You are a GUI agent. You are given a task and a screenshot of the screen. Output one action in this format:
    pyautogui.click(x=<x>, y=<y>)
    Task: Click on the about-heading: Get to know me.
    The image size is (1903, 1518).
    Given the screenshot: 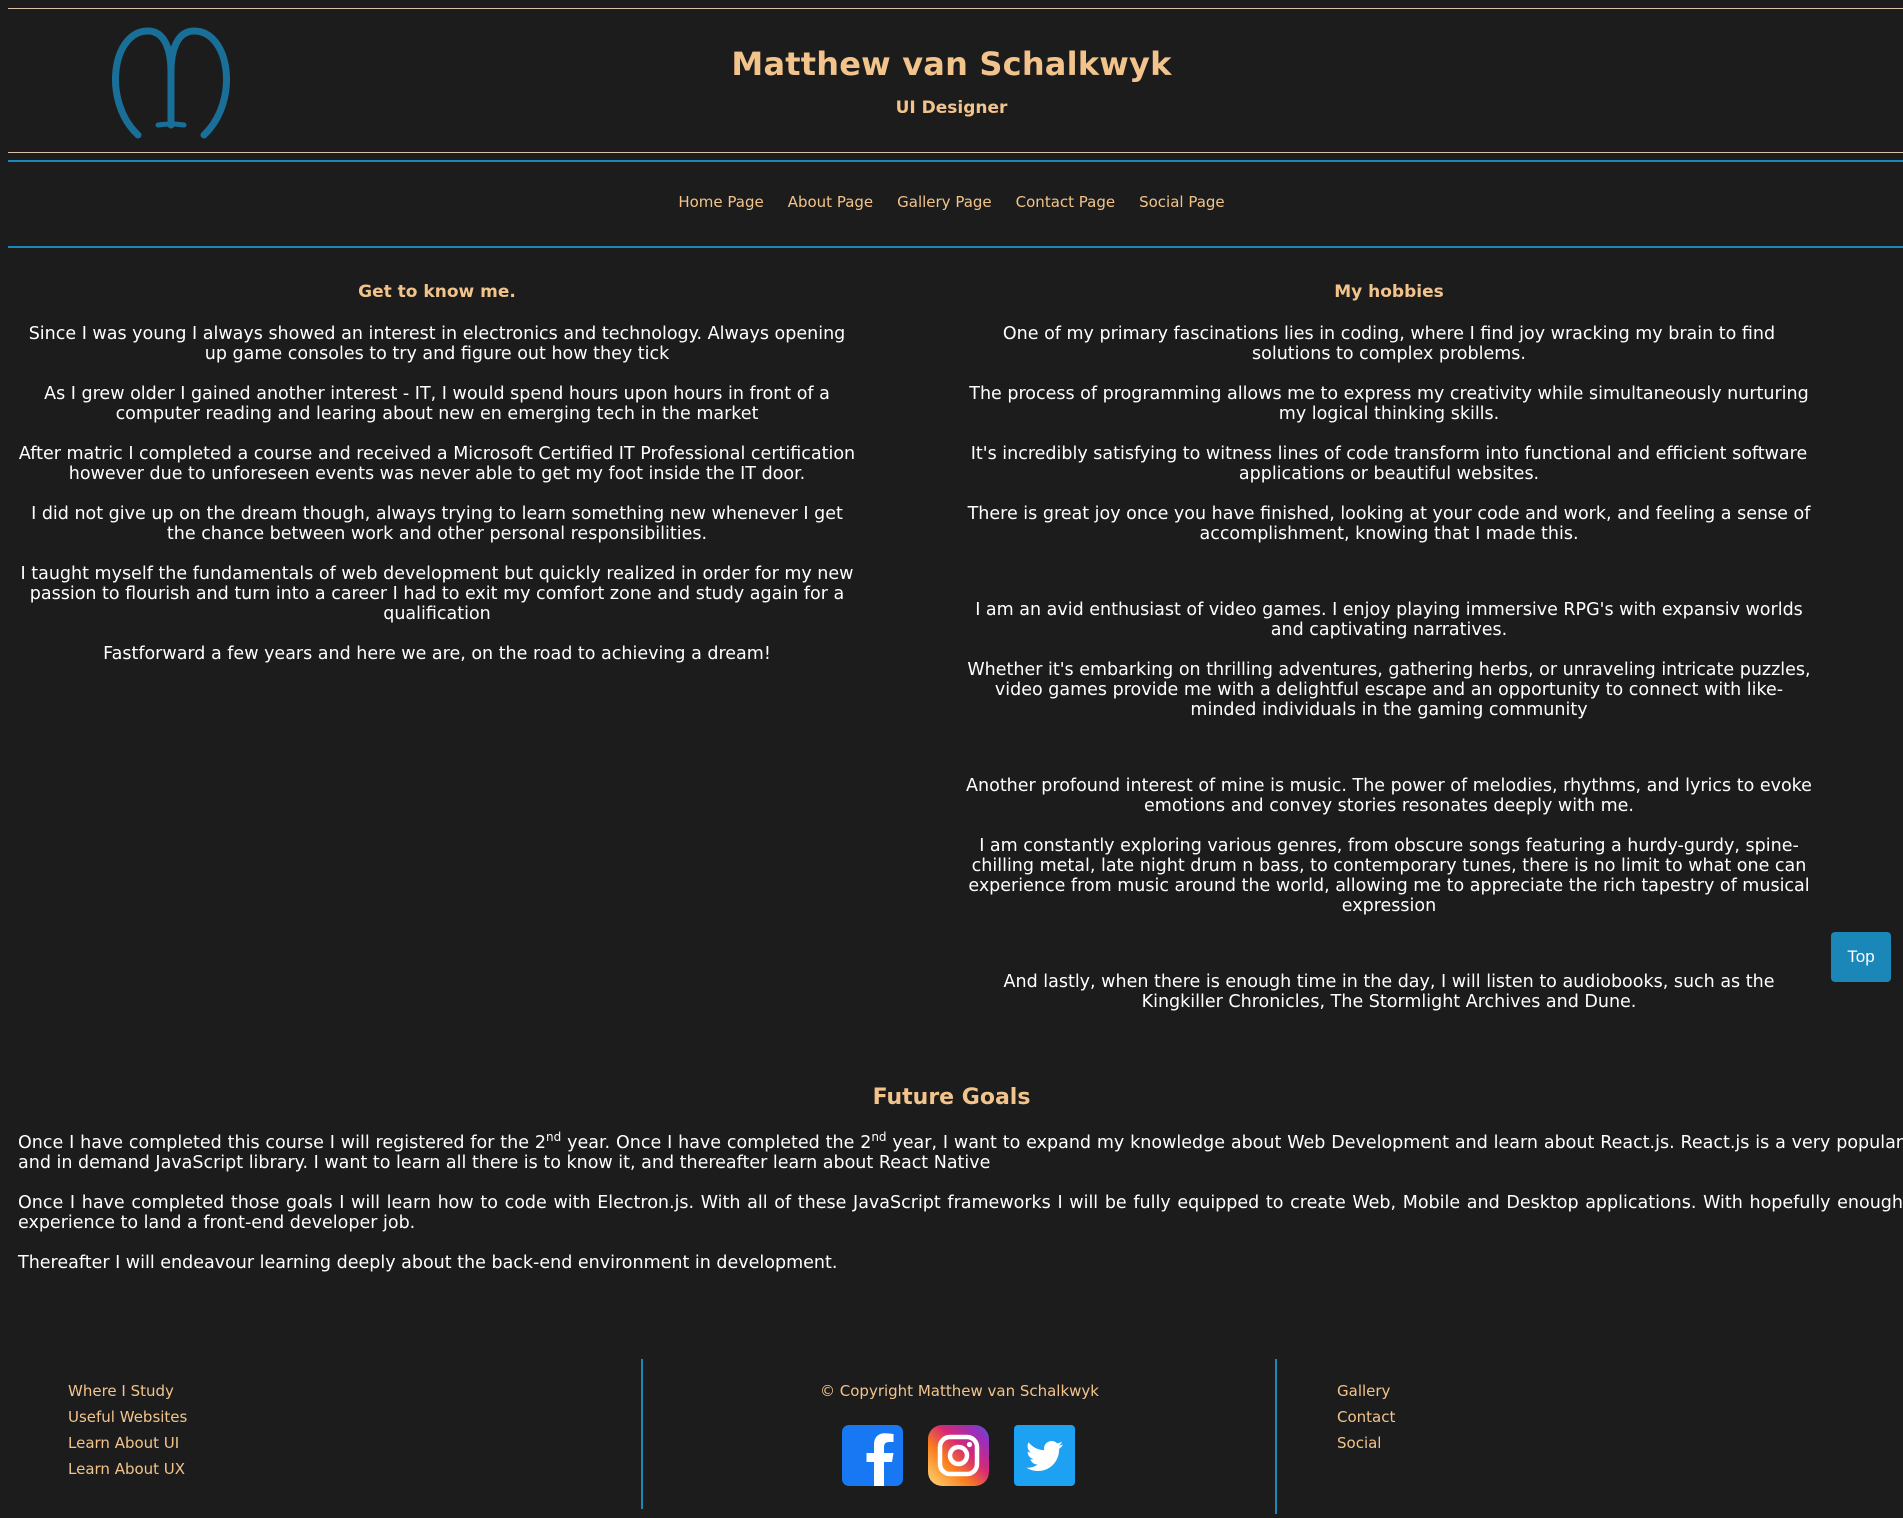 What is the action you would take?
    pyautogui.click(x=437, y=292)
    